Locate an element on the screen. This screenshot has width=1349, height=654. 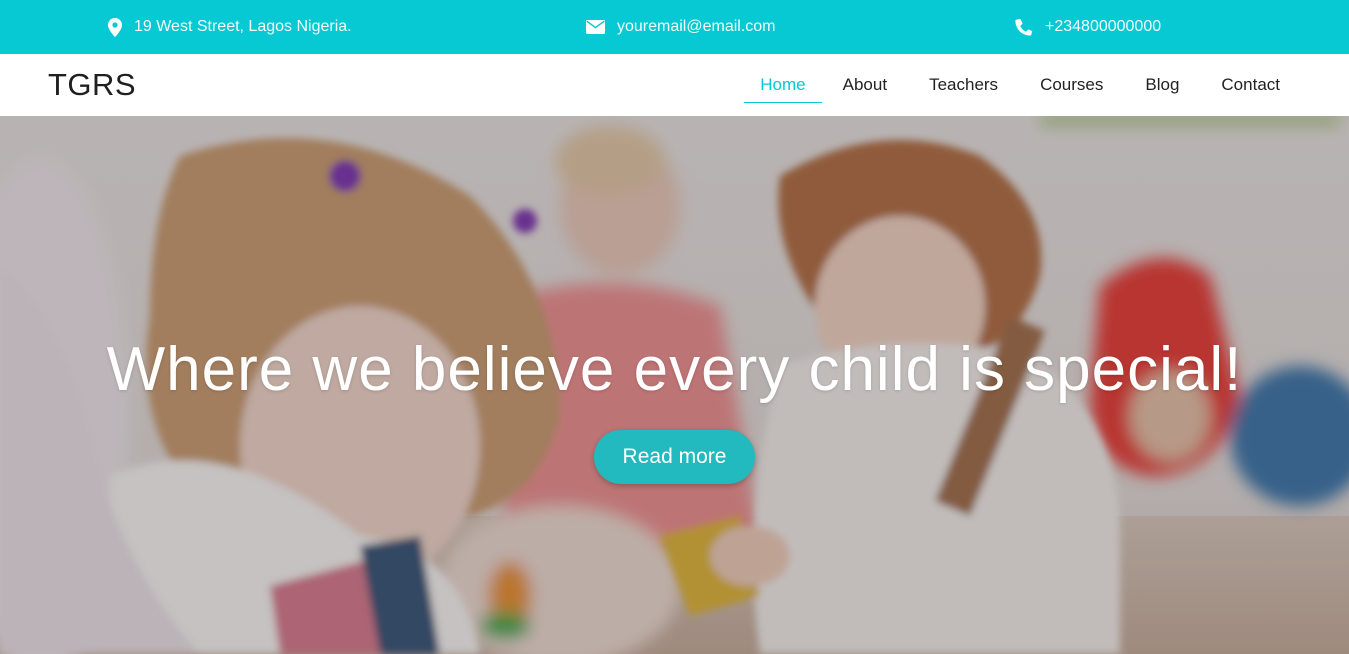
nav-item-about: About is located at coordinates (865, 85).